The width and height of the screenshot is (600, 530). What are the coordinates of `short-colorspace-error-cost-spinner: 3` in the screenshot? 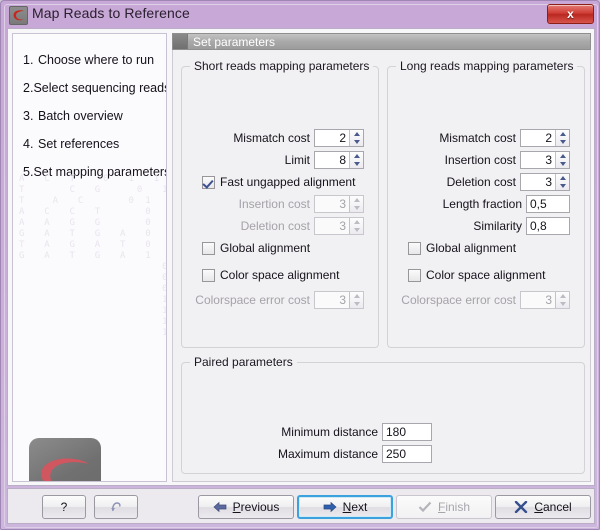 It's located at (339, 300).